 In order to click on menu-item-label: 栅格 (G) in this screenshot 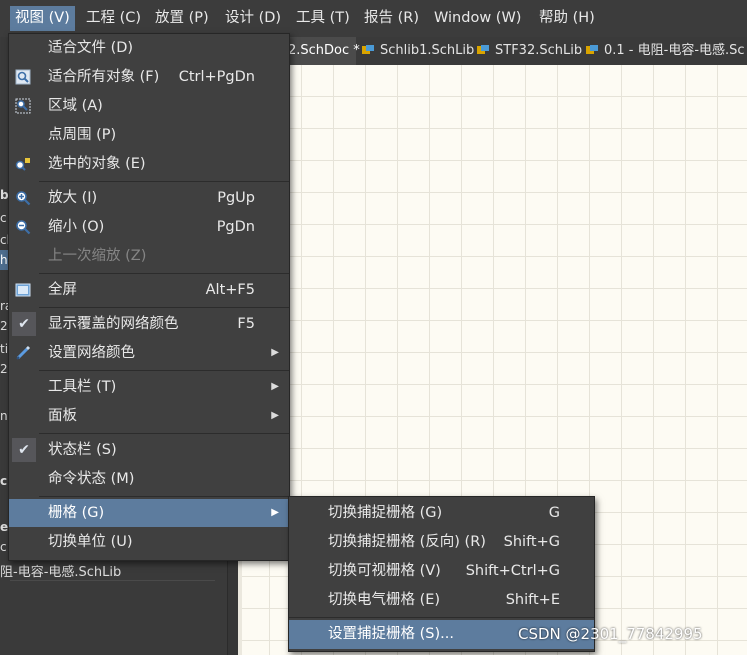, I will do `click(76, 513)`.